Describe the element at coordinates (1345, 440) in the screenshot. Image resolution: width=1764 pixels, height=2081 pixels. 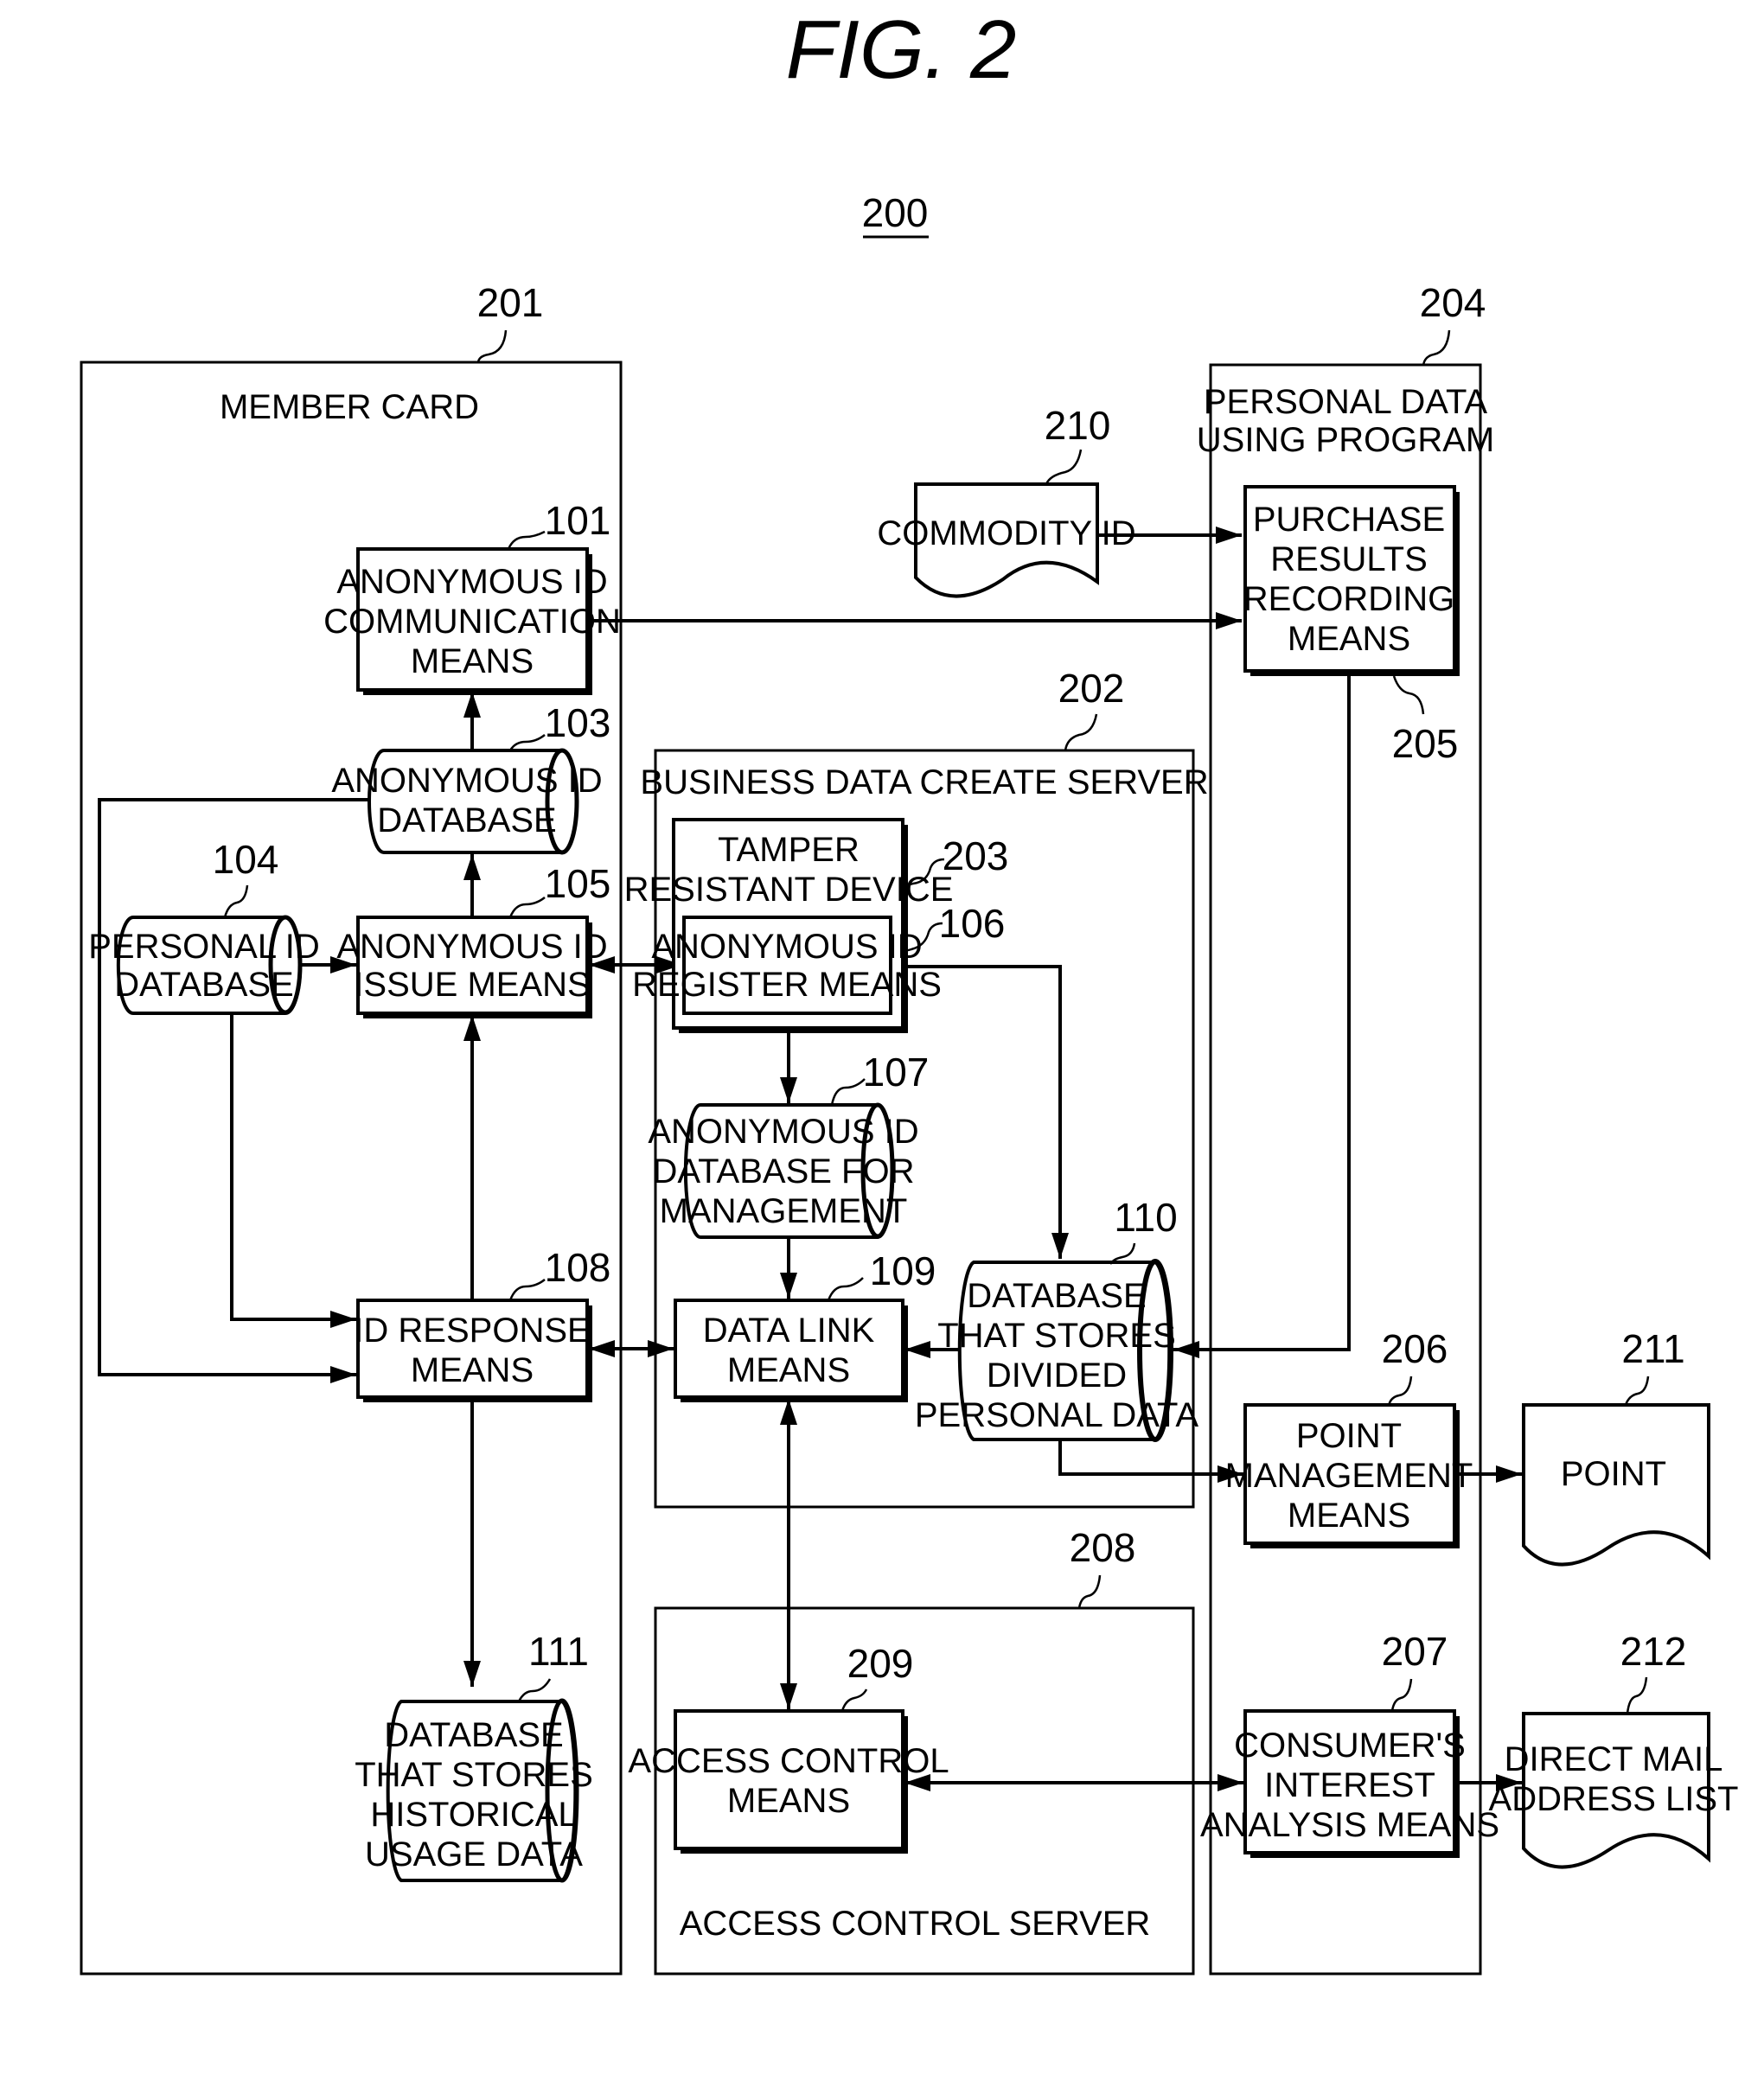
I see `personal-program-label-2: USING PROGRAM` at that location.